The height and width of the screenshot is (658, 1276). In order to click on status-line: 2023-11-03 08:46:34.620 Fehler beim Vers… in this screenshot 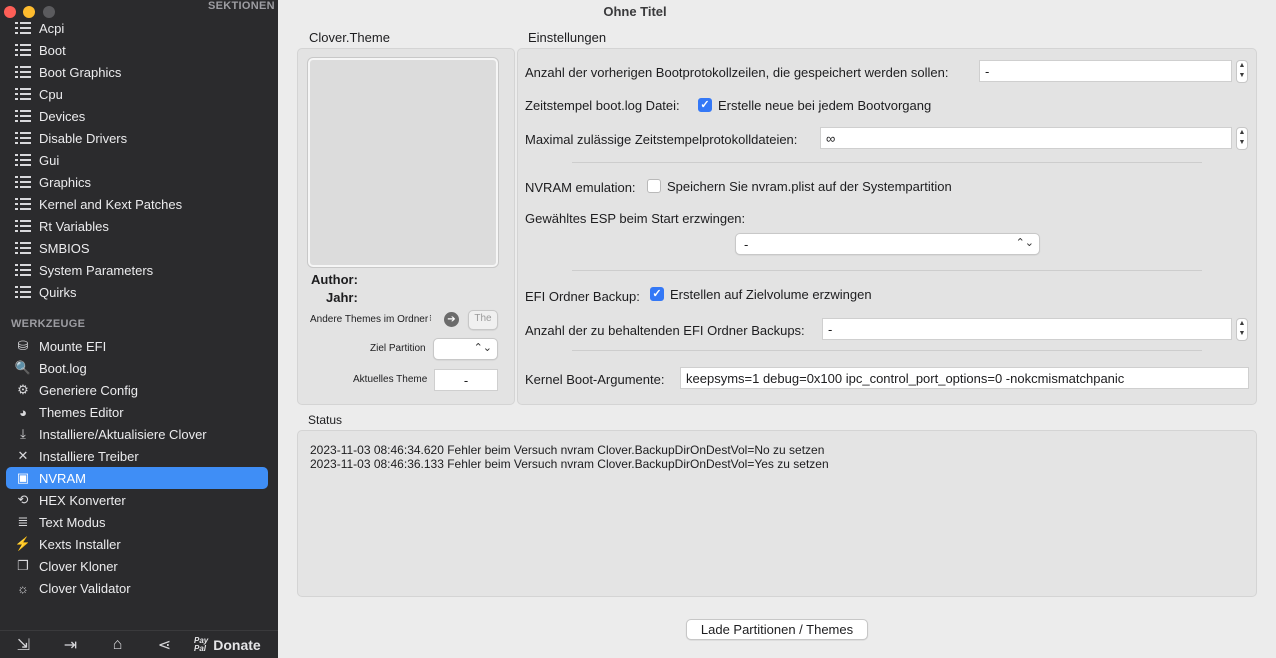, I will do `click(567, 450)`.